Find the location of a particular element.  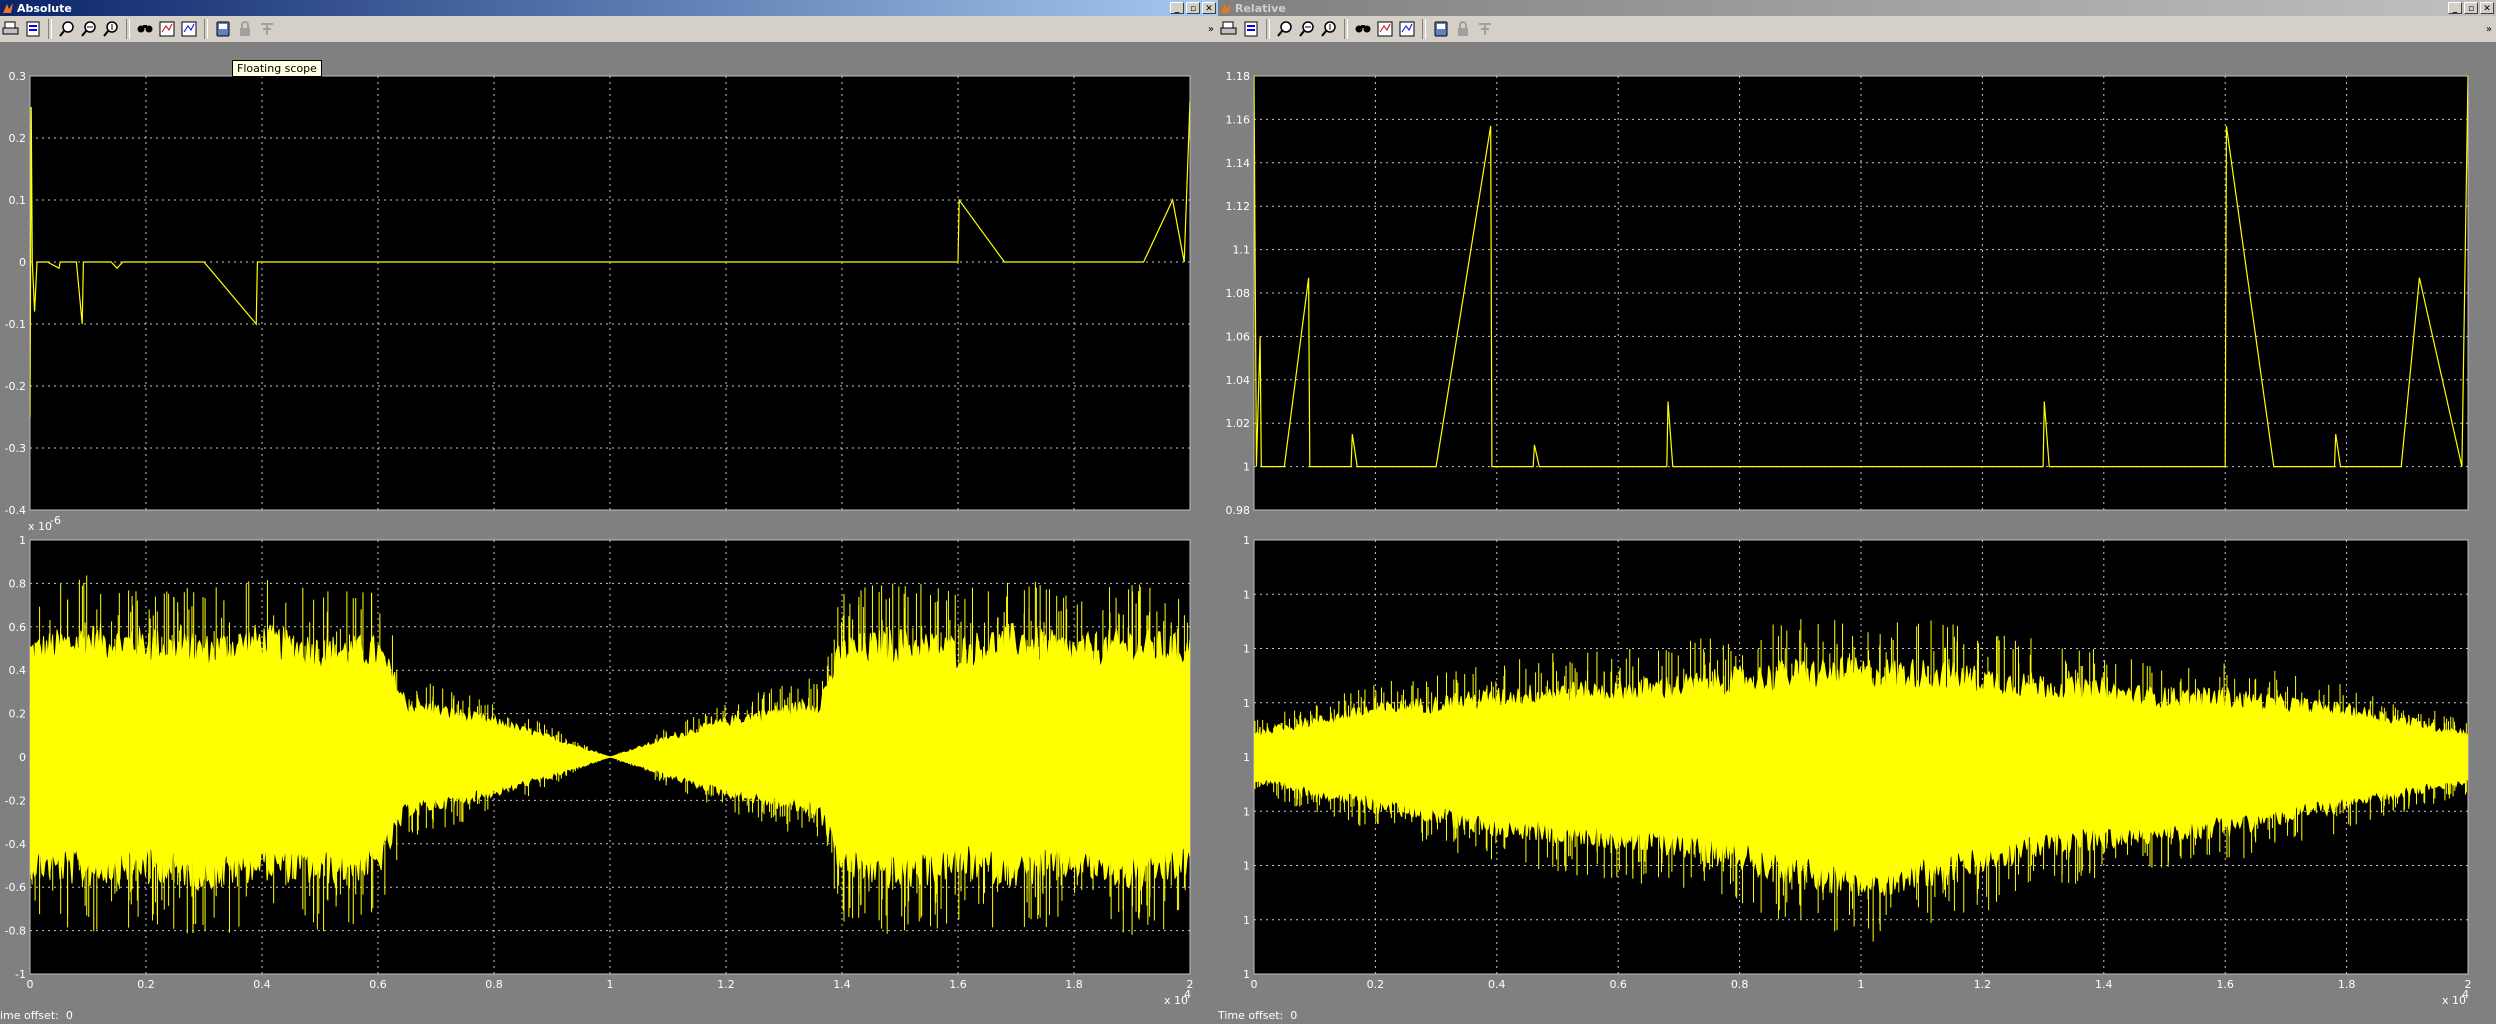

y-tick-label: 0.1 is located at coordinates (18, 200).